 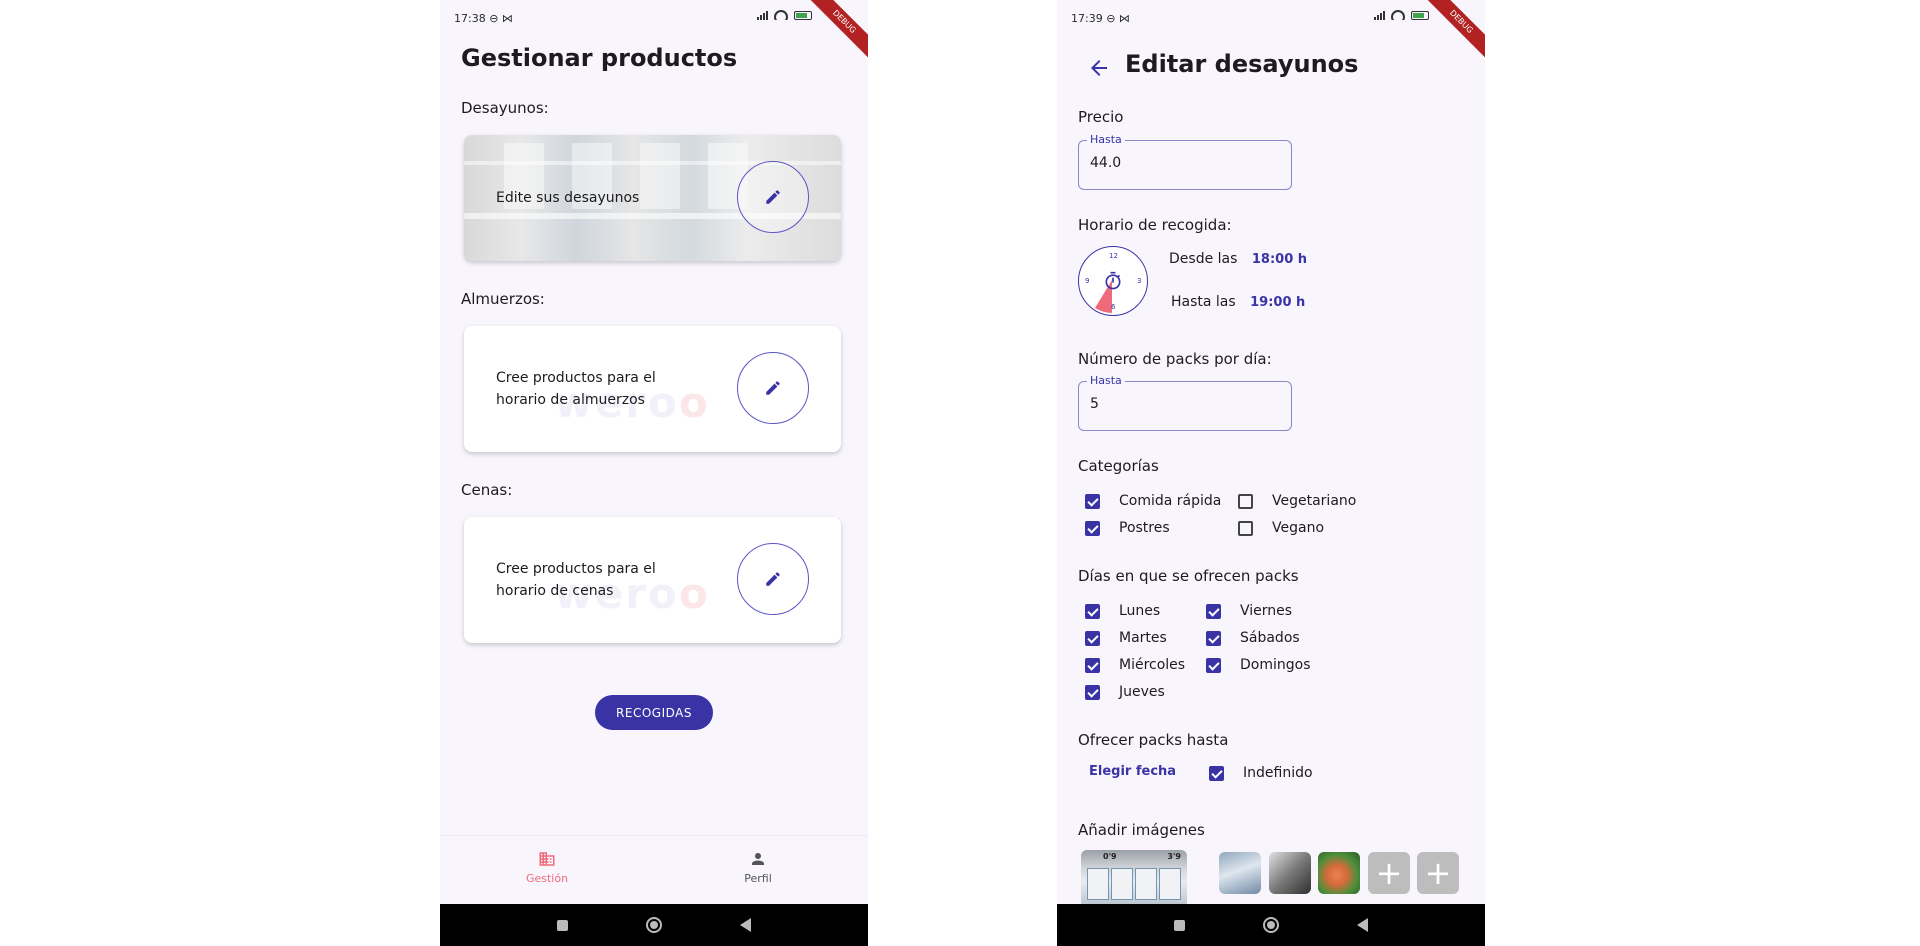 What do you see at coordinates (654, 712) in the screenshot?
I see `recogidas-button: RECOGIDAS` at bounding box center [654, 712].